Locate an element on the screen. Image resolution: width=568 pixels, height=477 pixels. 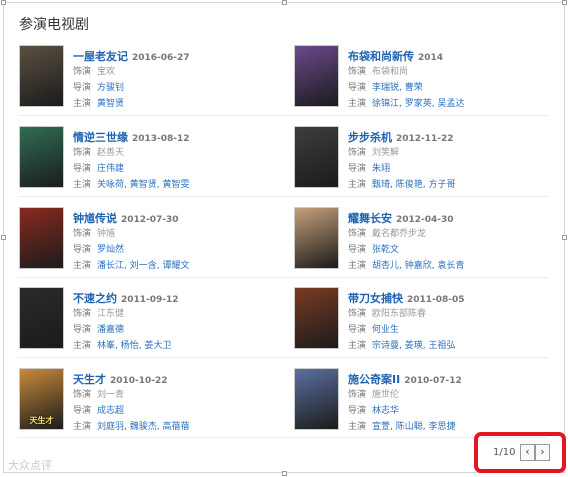
resize-handle-middle-left is located at coordinates (3, 237).